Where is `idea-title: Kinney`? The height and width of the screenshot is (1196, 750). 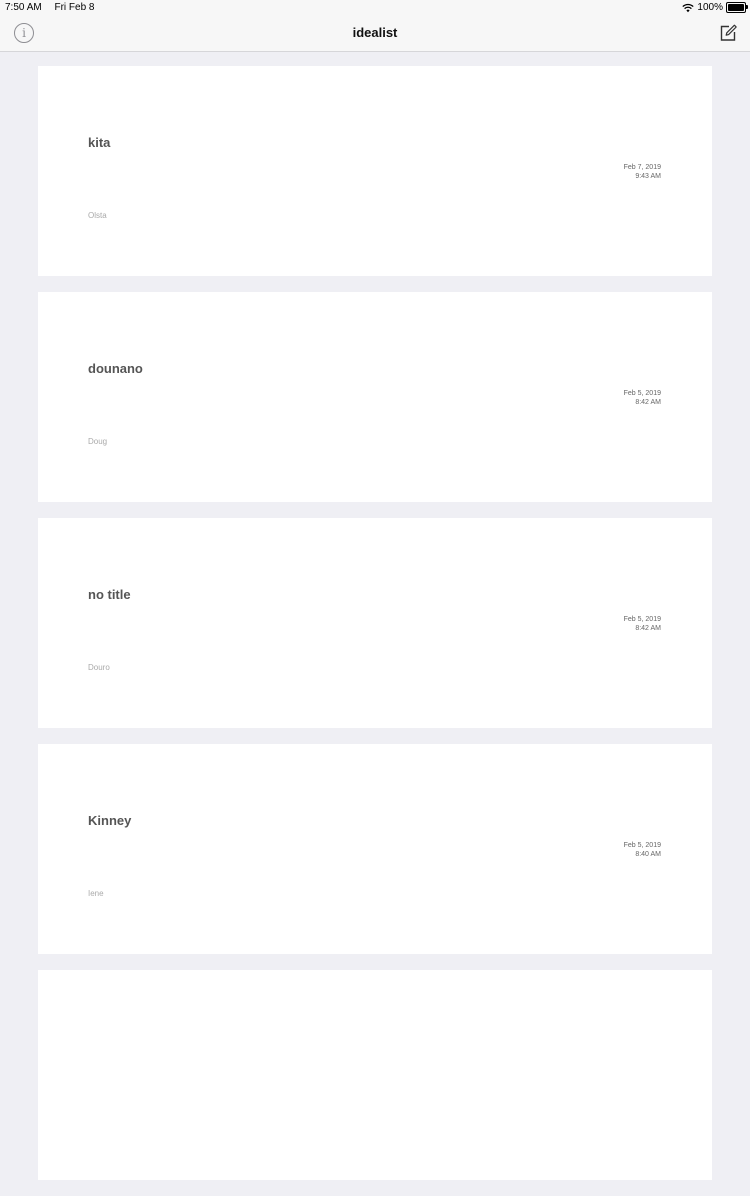 idea-title: Kinney is located at coordinates (110, 820).